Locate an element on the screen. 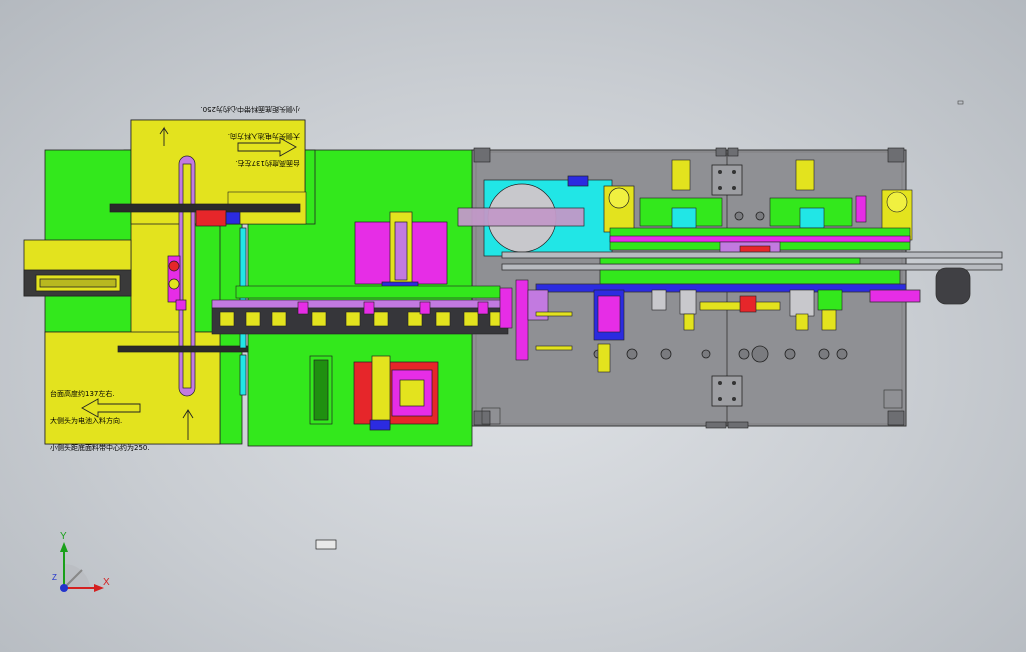 The image size is (1026, 652). view-label-marker is located at coordinates (326, 544).